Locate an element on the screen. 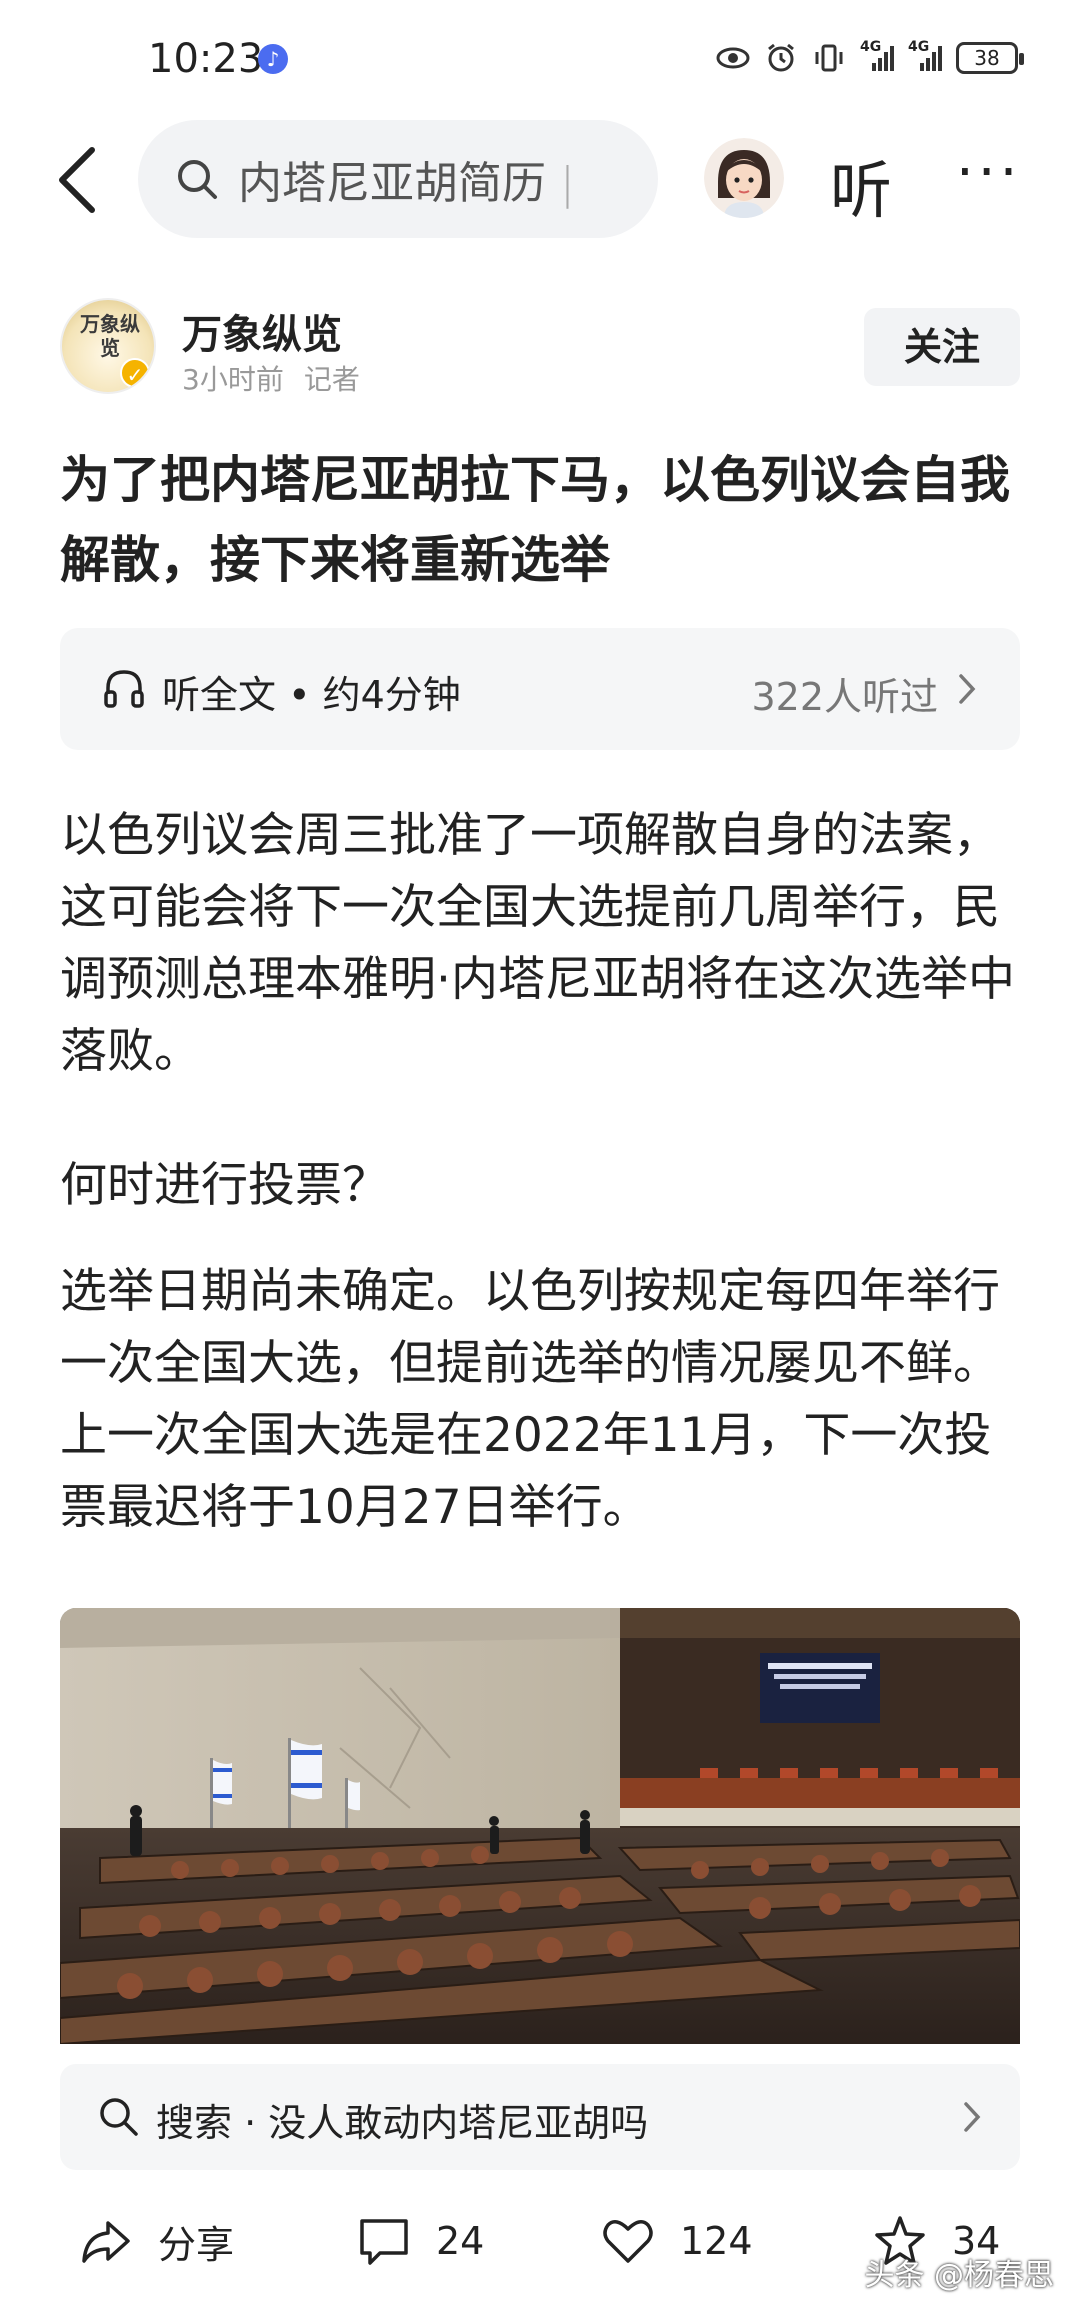 The height and width of the screenshot is (2310, 1080). network-label-2: 4G is located at coordinates (919, 47).